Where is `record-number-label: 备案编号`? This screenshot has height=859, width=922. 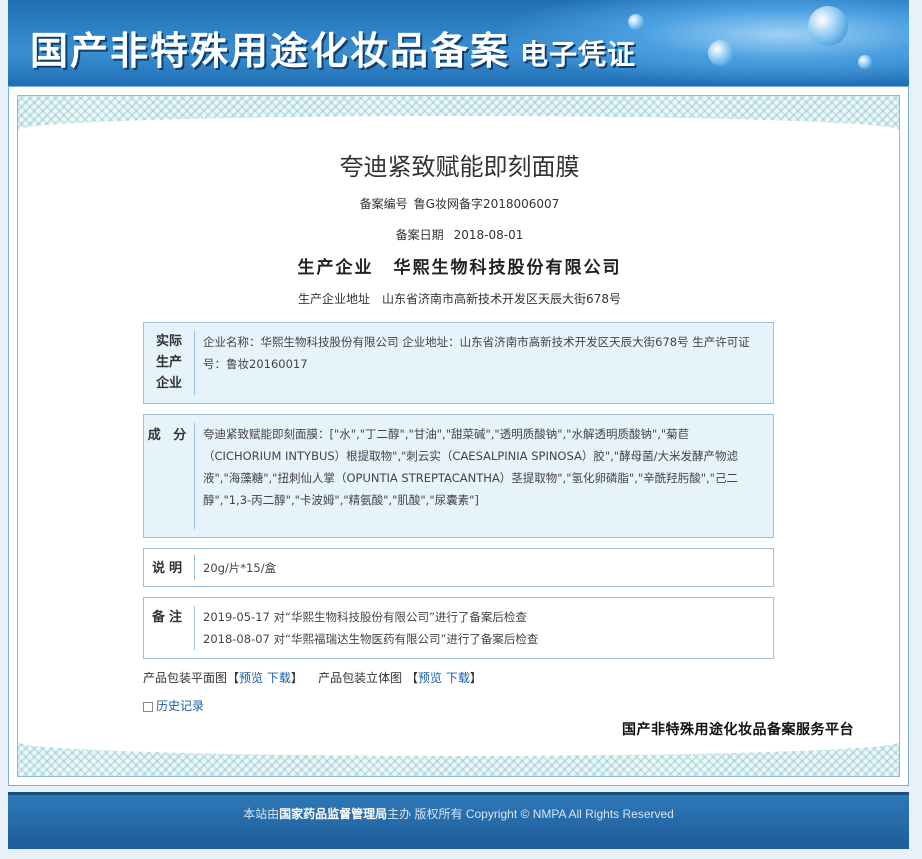 record-number-label: 备案编号 is located at coordinates (383, 204).